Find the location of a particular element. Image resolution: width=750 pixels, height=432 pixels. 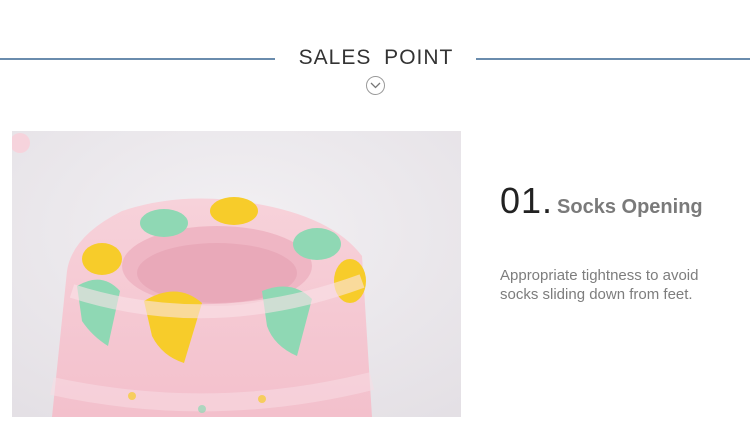

divider-left is located at coordinates (137, 59).